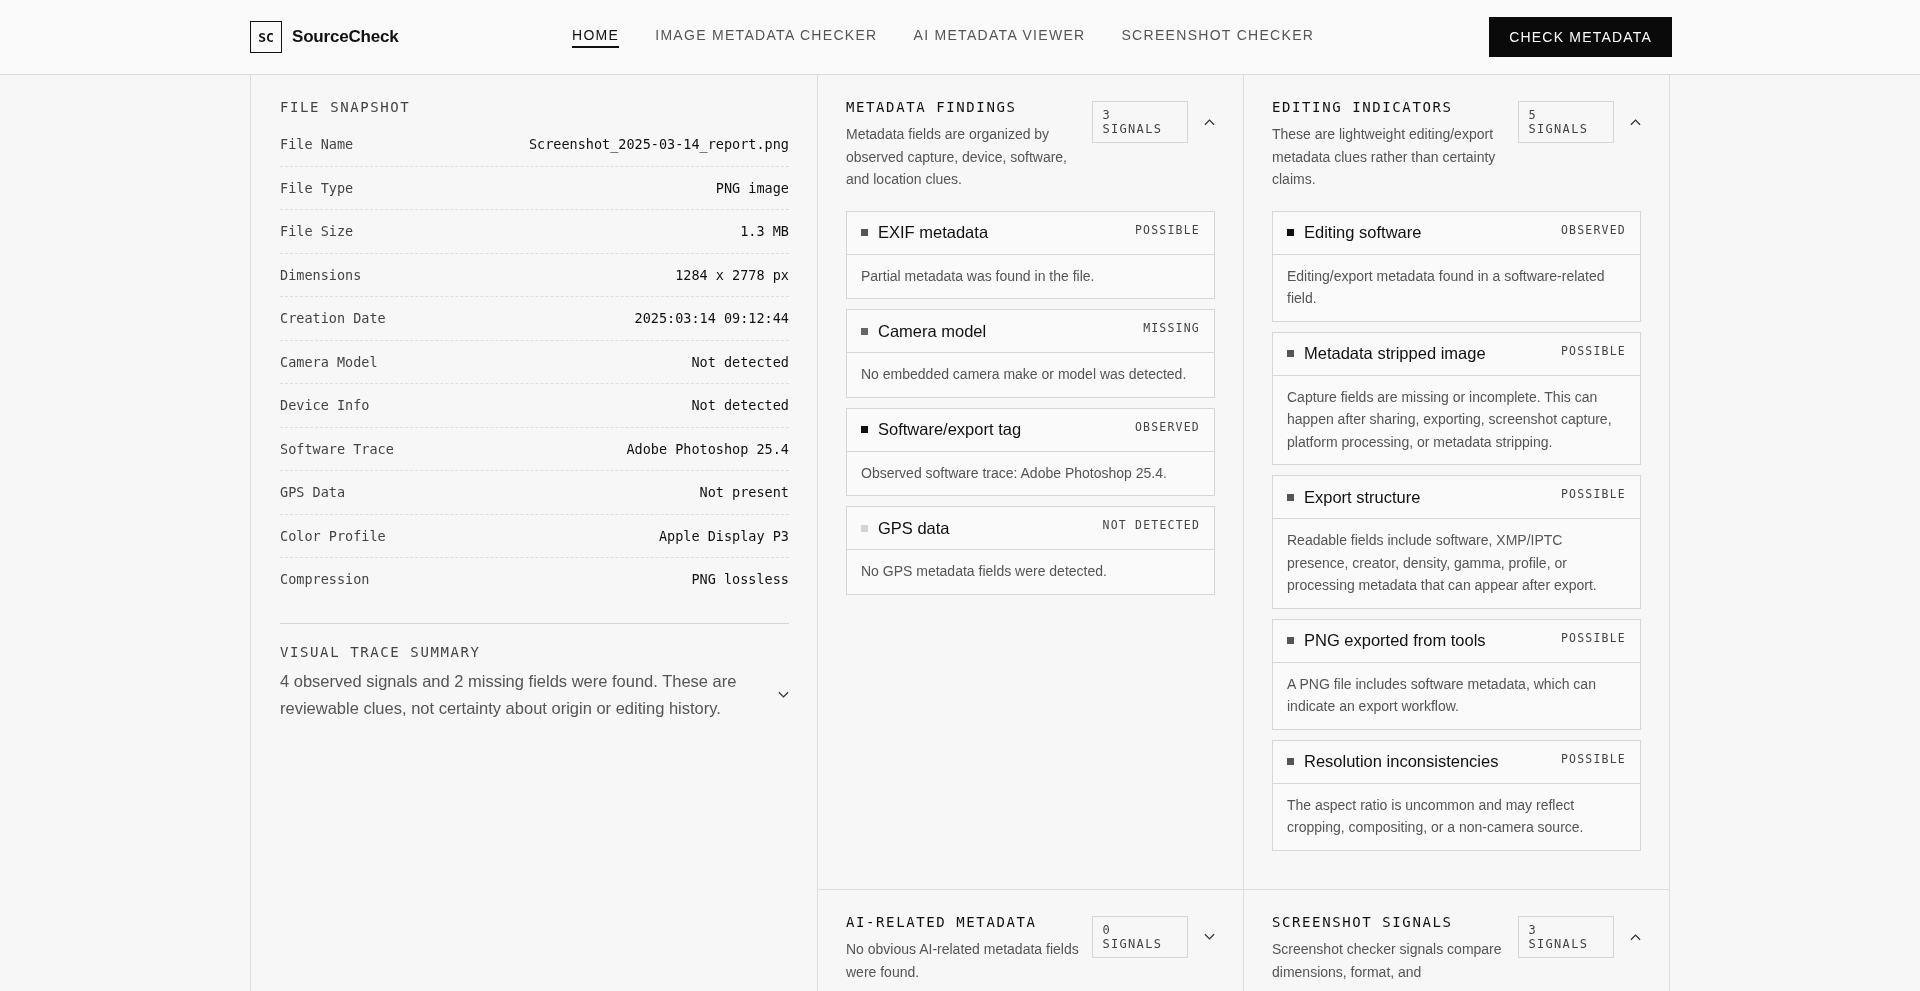  I want to click on finding-title: Camera model, so click(933, 331).